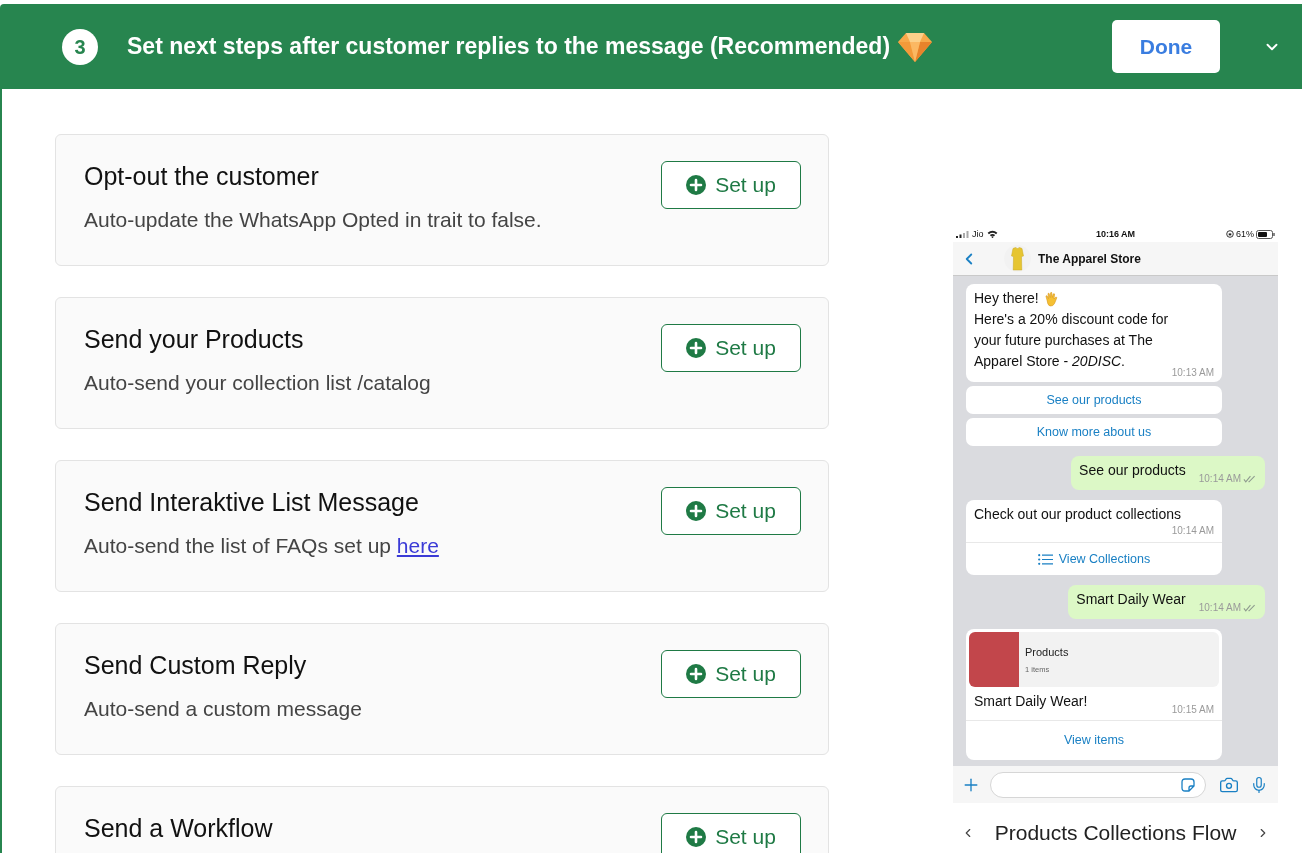  I want to click on view-items-button: View items, so click(1094, 740).